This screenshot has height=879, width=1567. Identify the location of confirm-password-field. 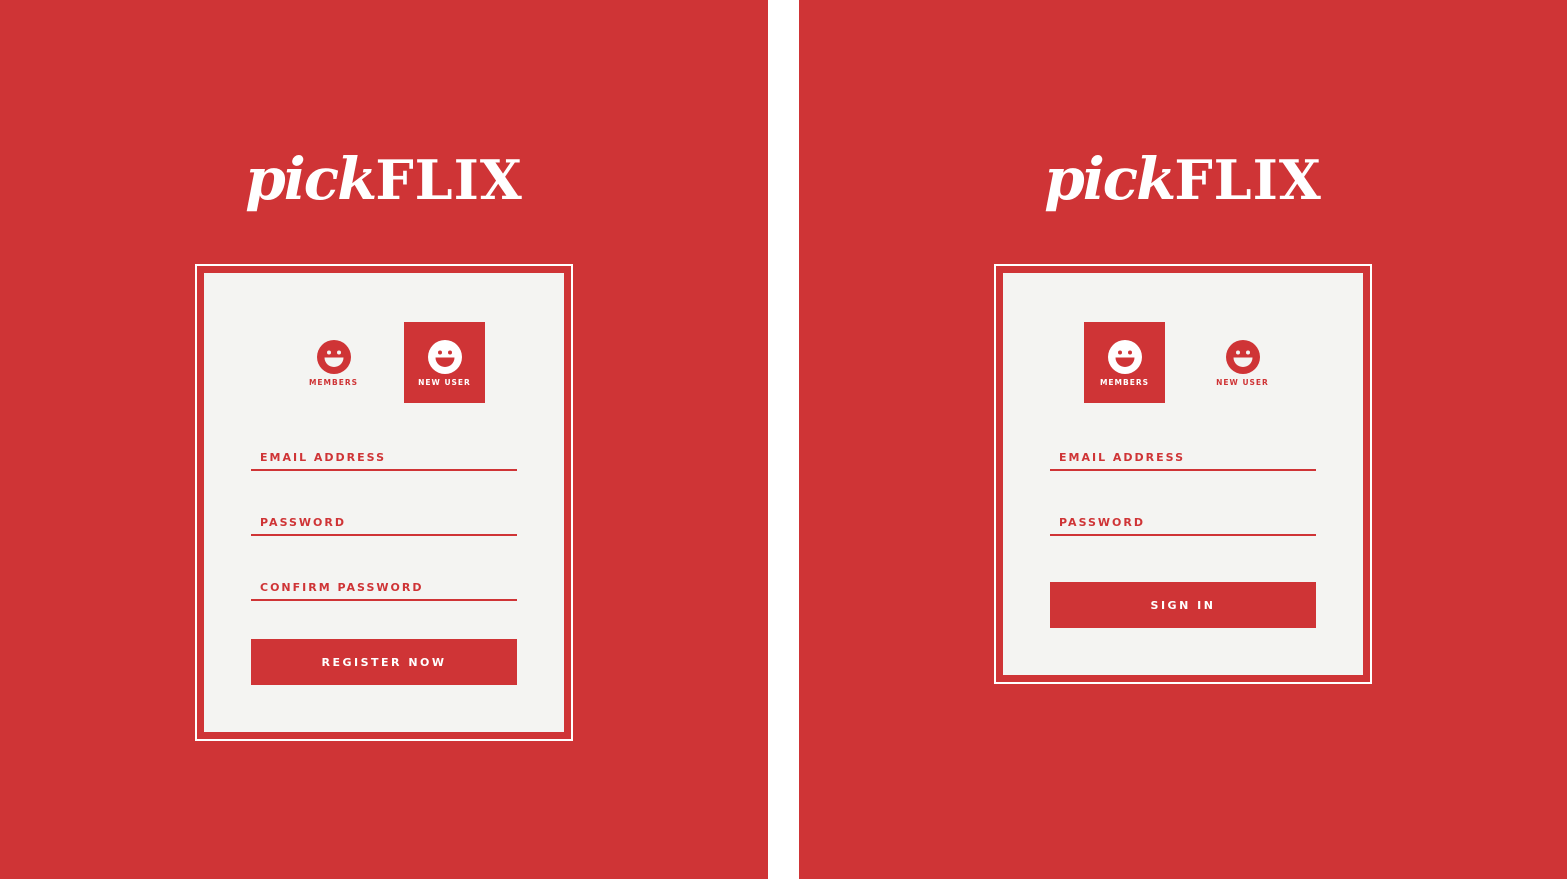
(384, 588).